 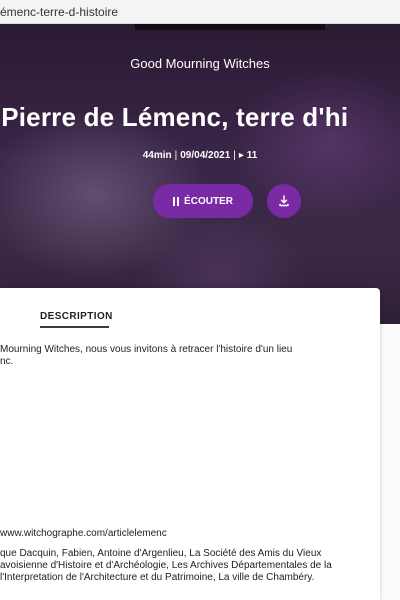 I want to click on podcast-name: Good Mourning Witches, so click(x=200, y=63).